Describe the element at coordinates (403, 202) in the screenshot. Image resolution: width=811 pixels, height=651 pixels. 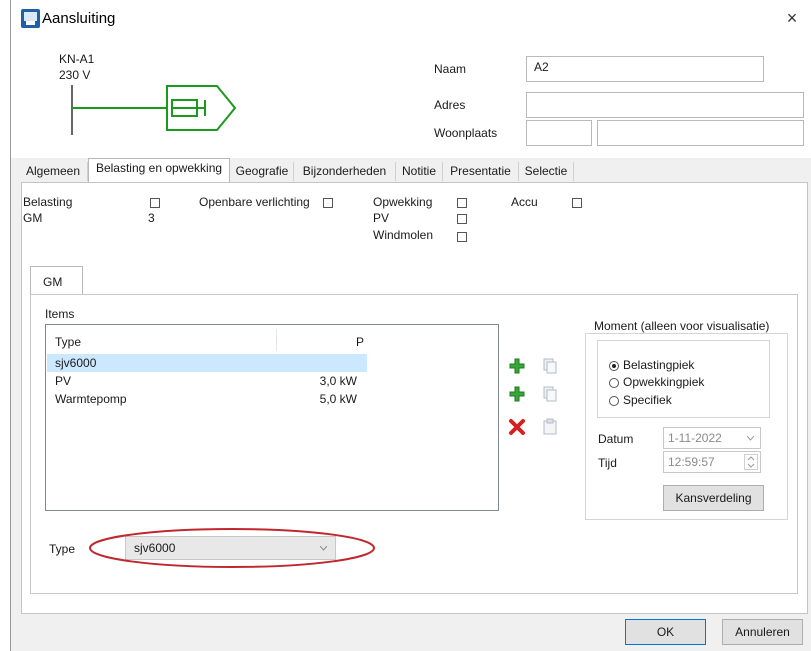
I see `opwekking-label: Opwekking` at that location.